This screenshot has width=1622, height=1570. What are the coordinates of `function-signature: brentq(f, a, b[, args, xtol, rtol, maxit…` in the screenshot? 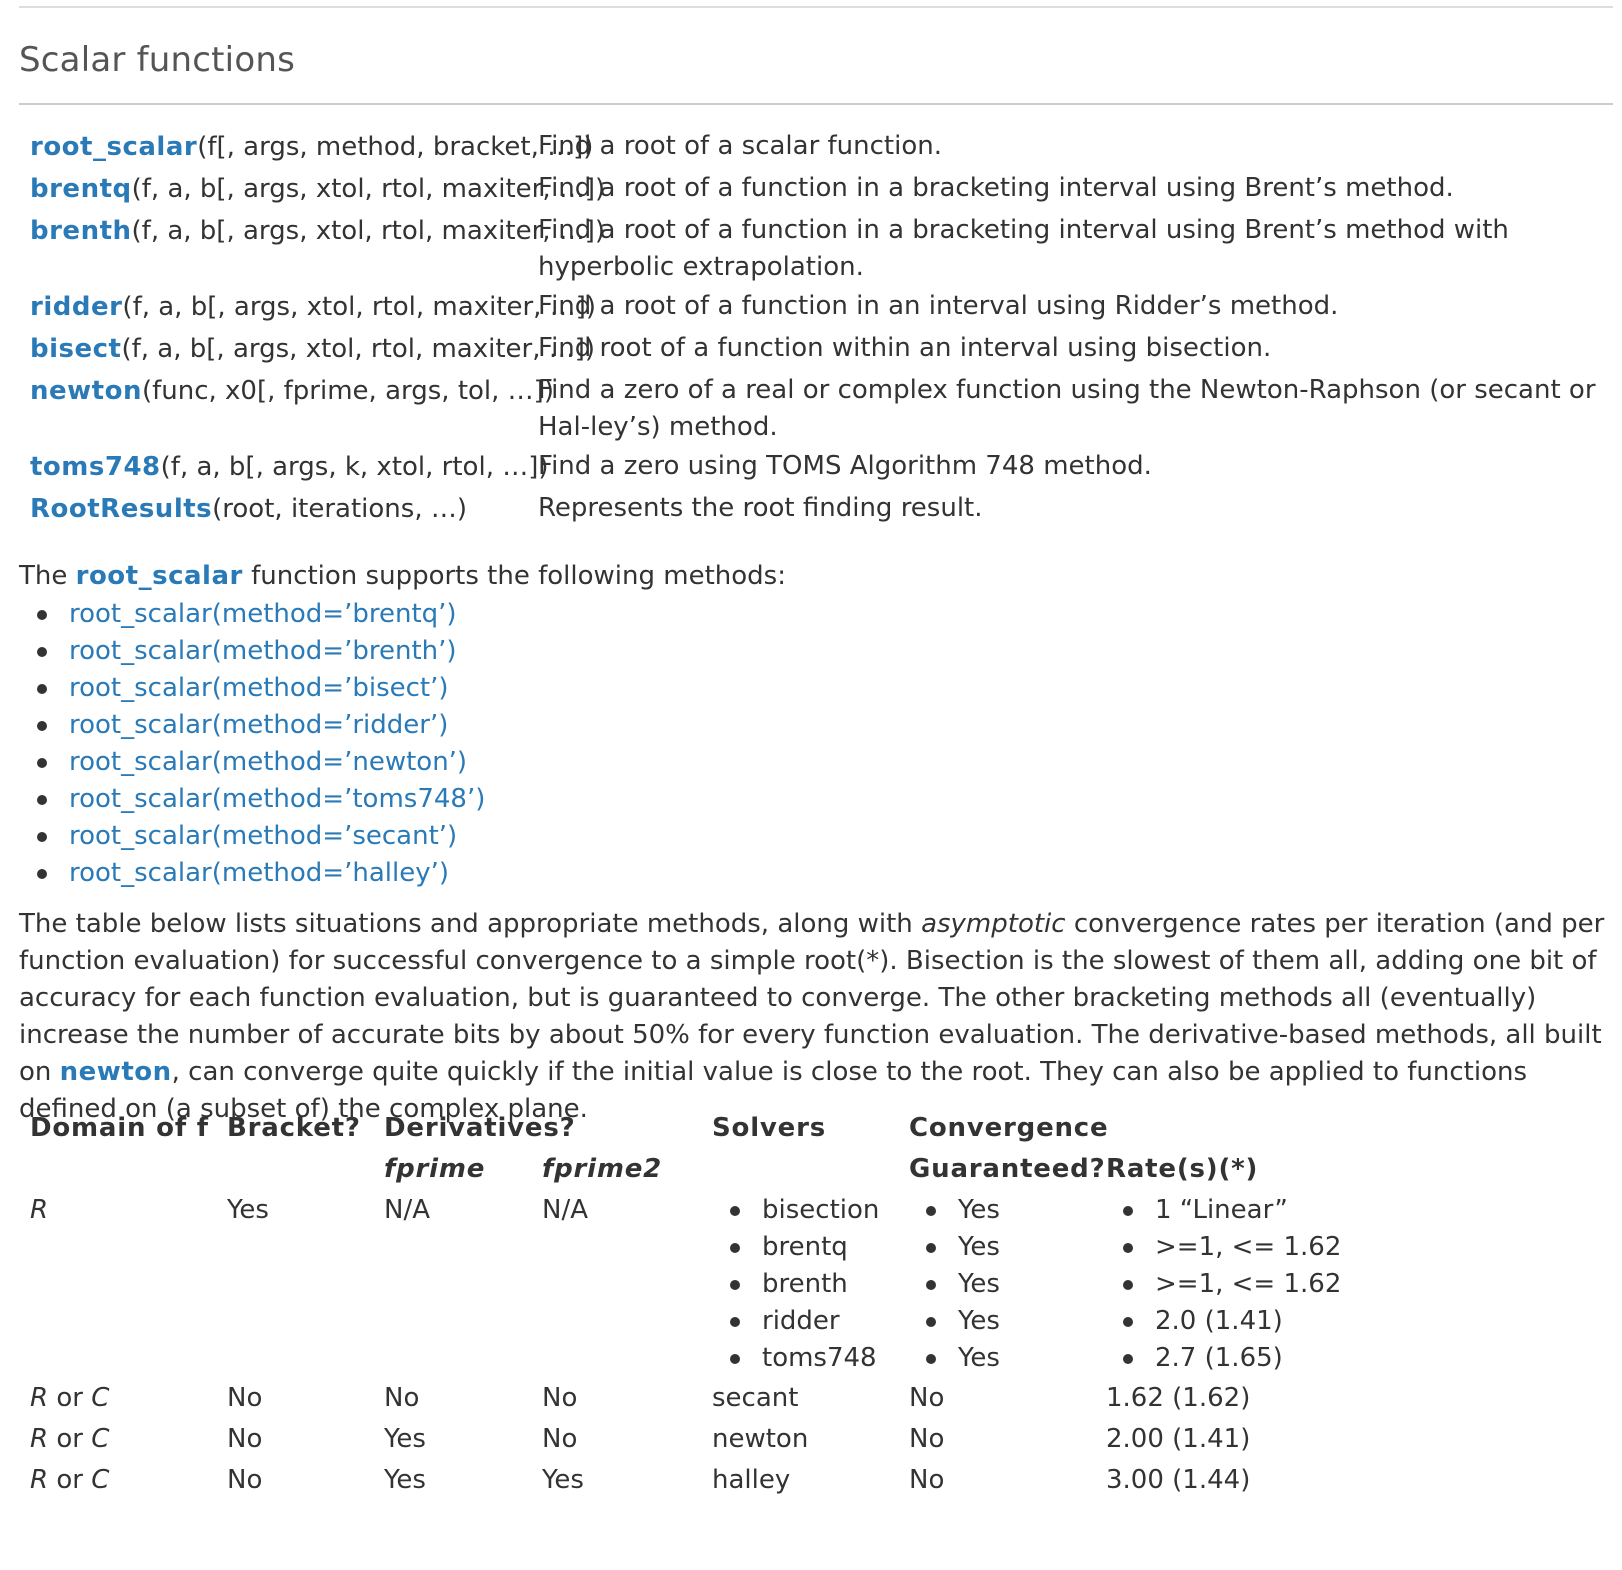 It's located at (317, 189).